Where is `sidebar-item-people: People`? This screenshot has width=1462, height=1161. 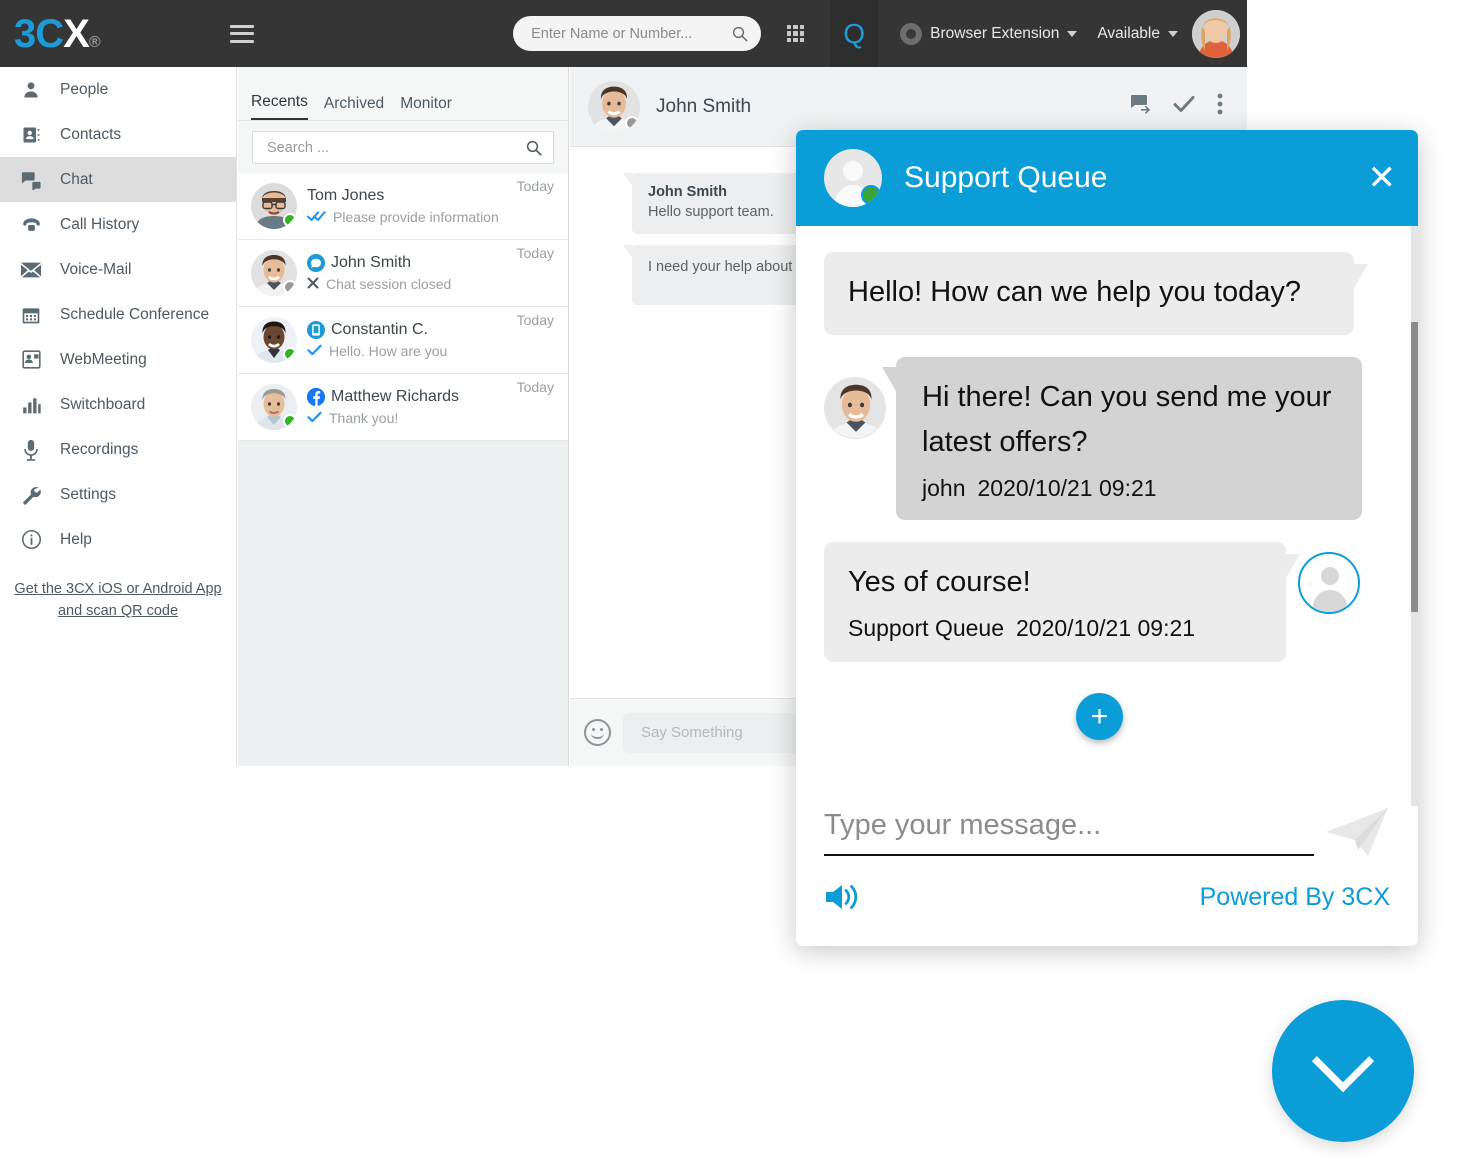 sidebar-item-people: People is located at coordinates (118, 89).